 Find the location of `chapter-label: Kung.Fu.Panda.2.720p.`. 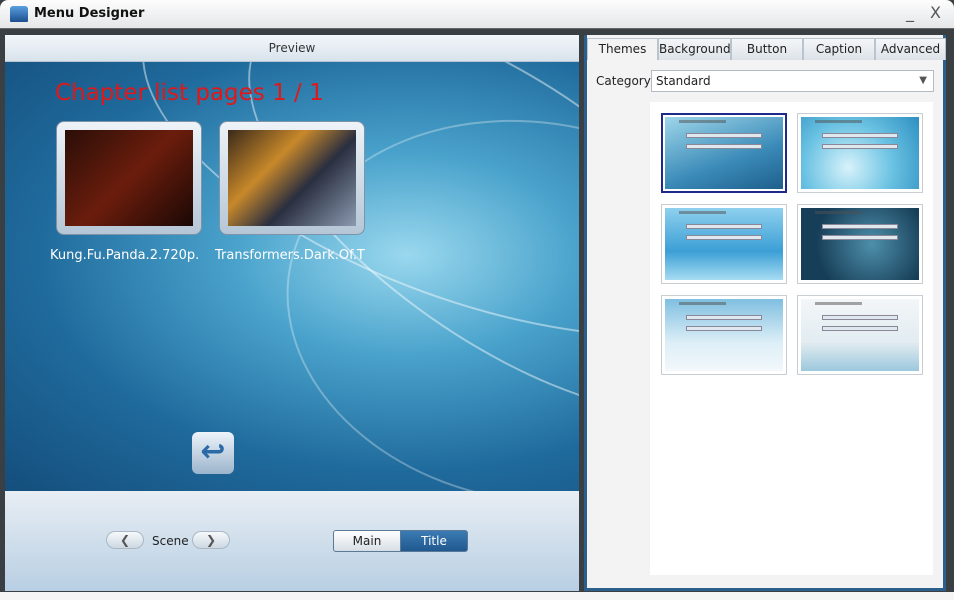

chapter-label: Kung.Fu.Panda.2.720p. is located at coordinates (125, 255).